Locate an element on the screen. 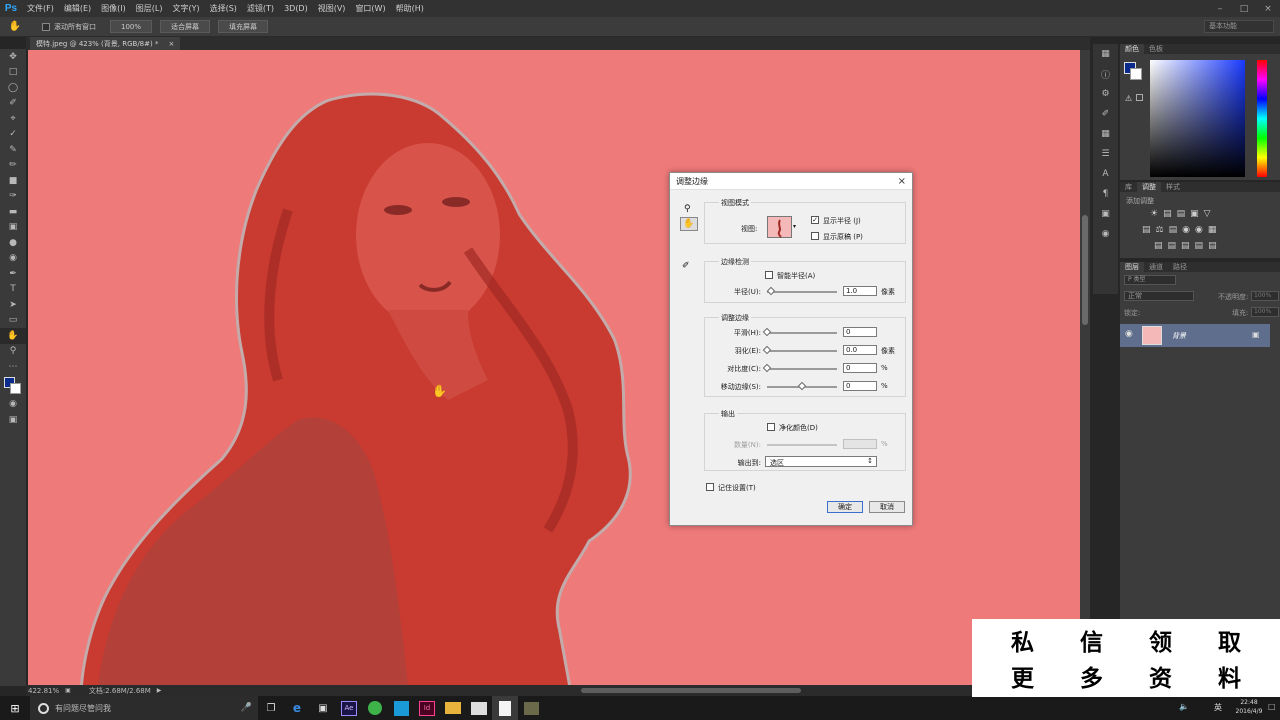 The height and width of the screenshot is (720, 1280). tab-layers: 图层 is located at coordinates (1132, 267).